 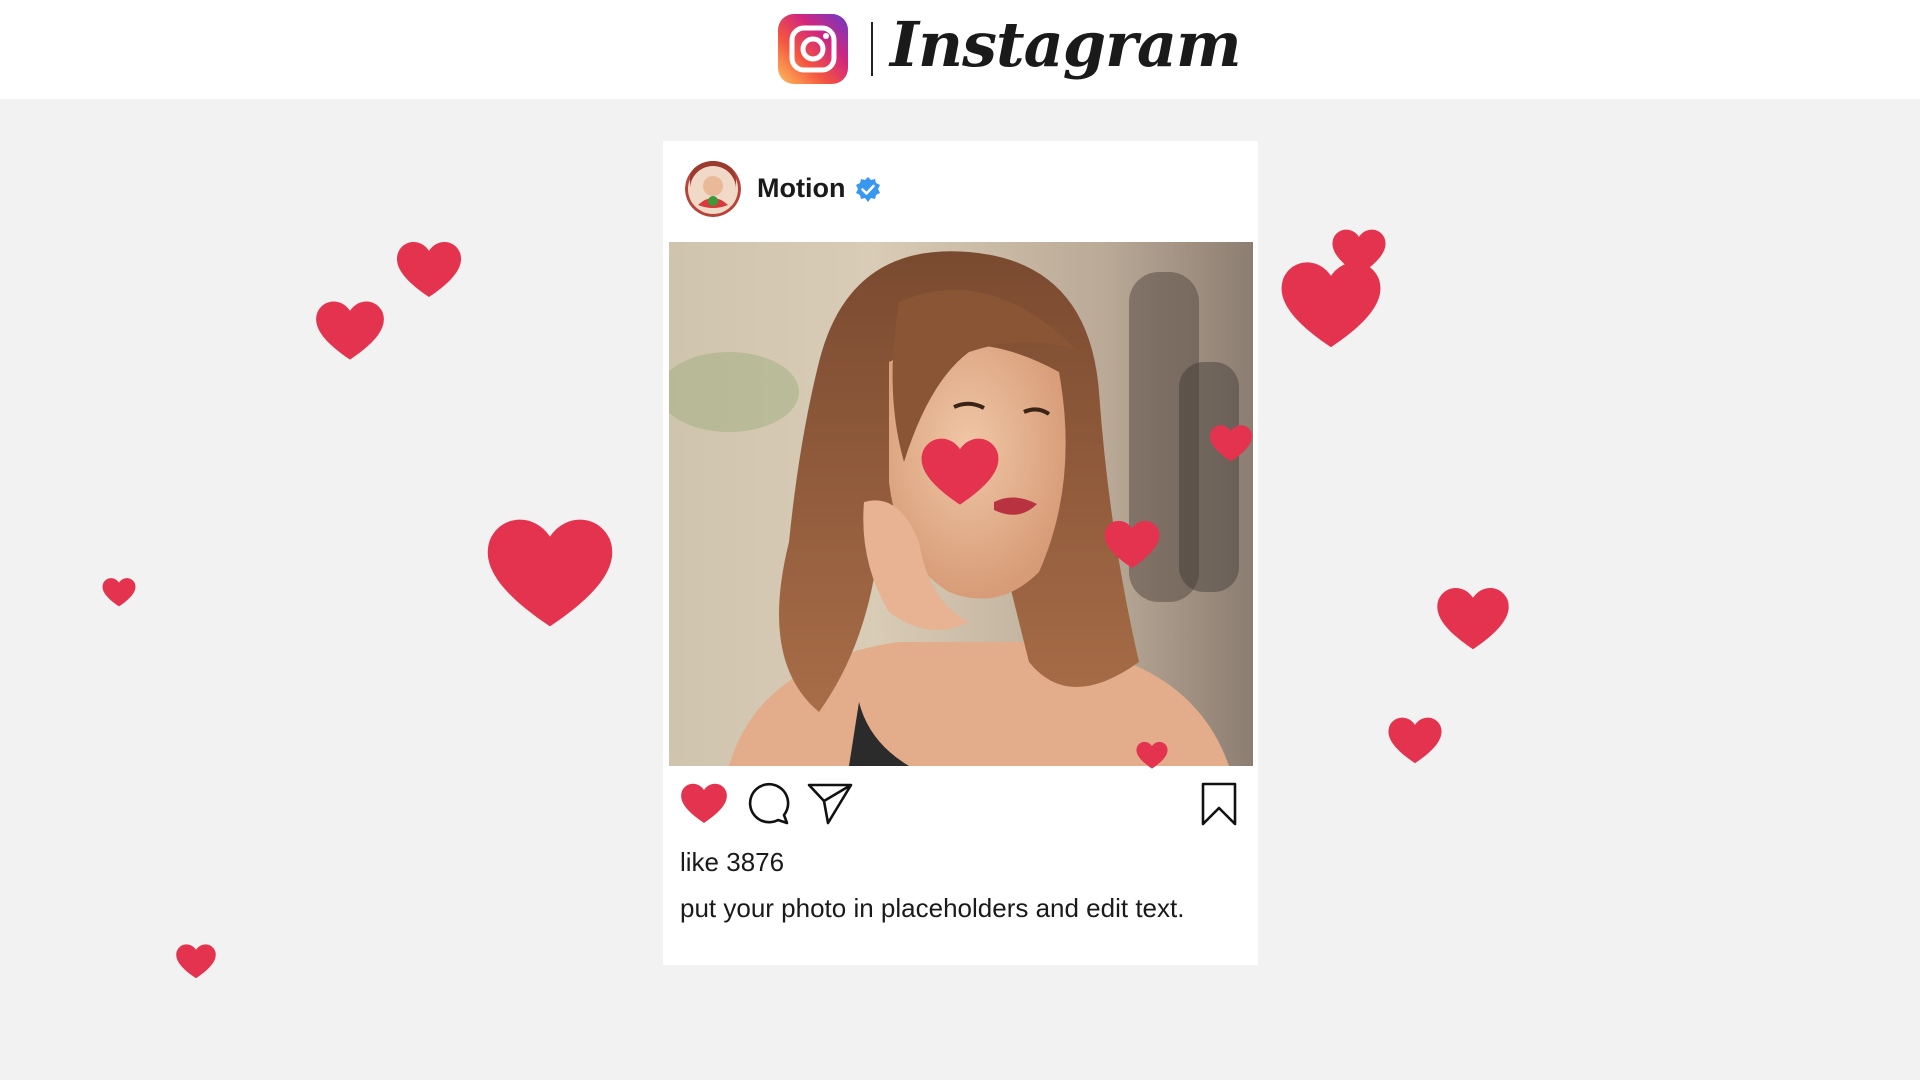 I want to click on post-actions, so click(x=960, y=811).